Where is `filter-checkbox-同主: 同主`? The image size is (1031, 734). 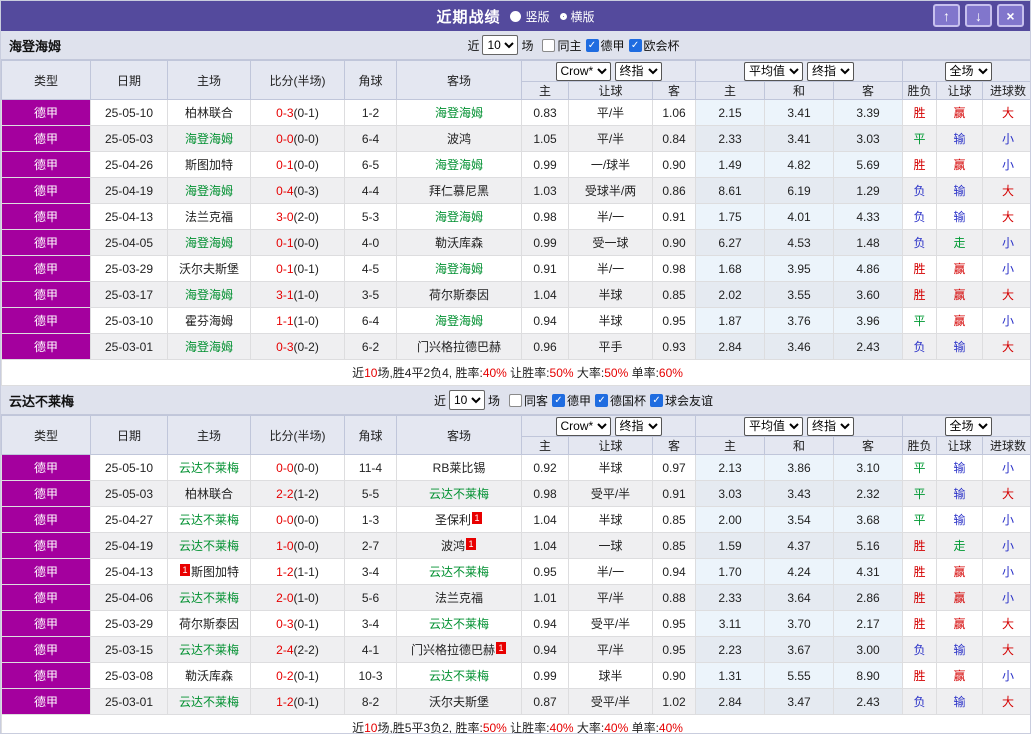 filter-checkbox-同主: 同主 is located at coordinates (562, 45).